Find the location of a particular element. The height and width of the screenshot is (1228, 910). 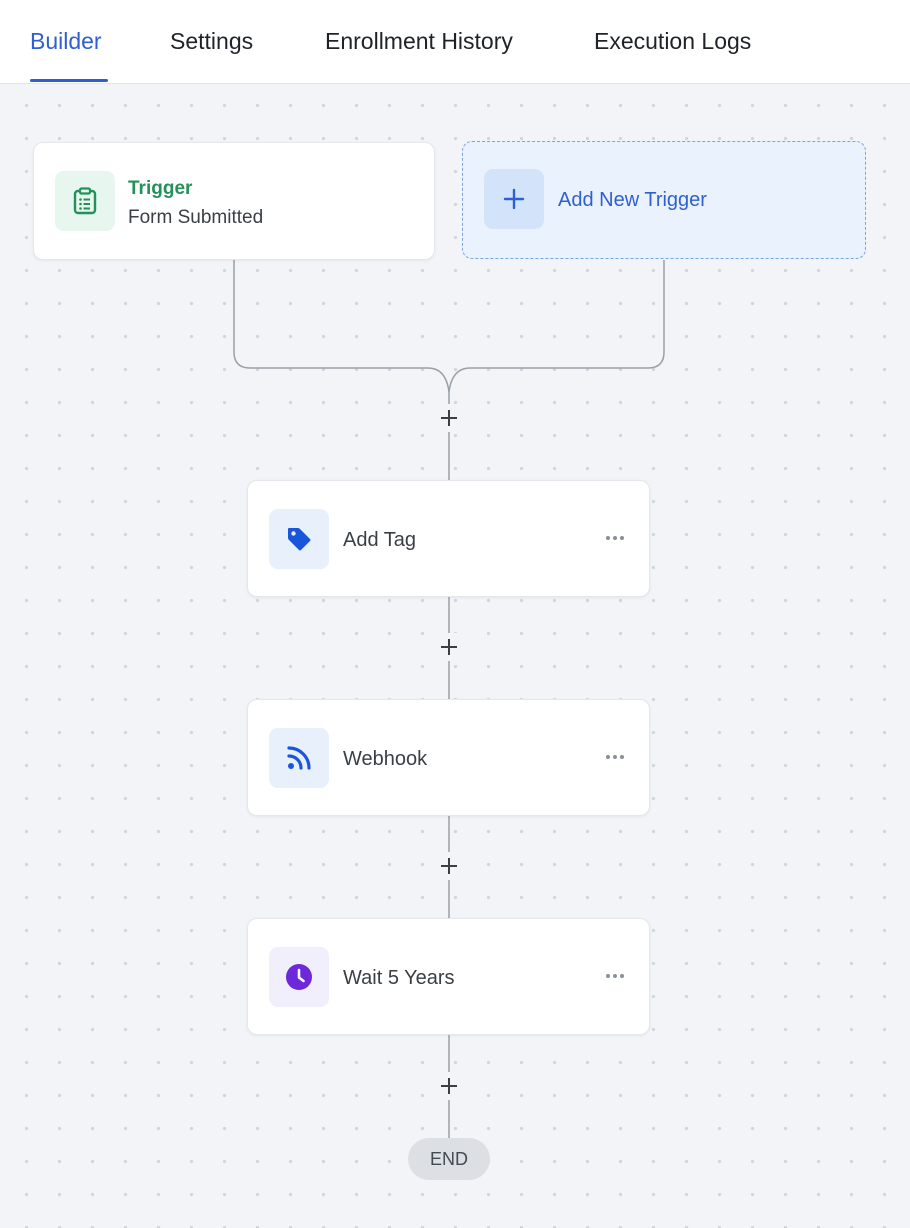

tag-icon is located at coordinates (299, 539).